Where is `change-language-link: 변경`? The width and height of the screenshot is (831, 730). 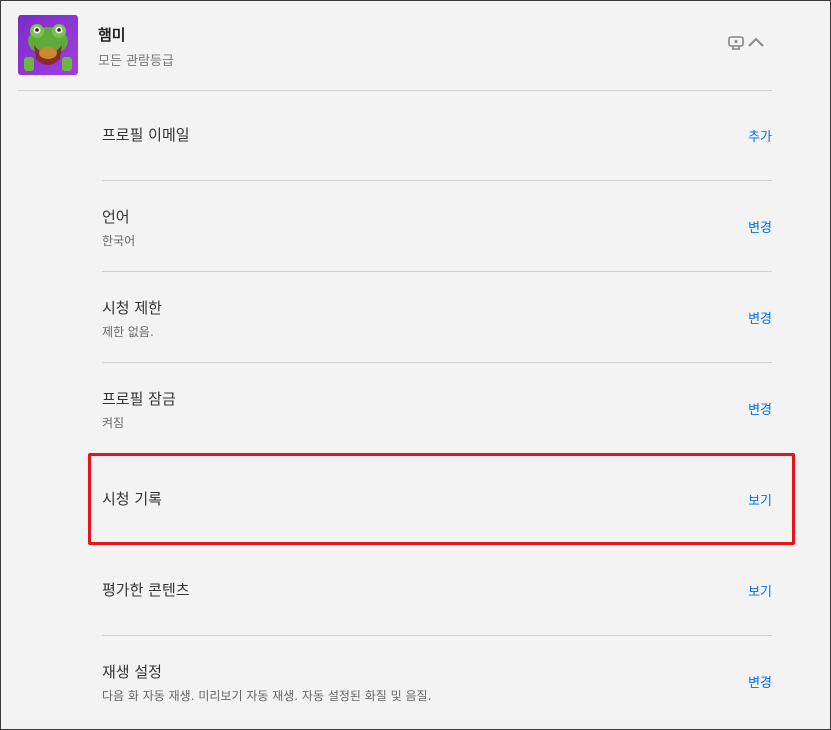
change-language-link: 변경 is located at coordinates (760, 226).